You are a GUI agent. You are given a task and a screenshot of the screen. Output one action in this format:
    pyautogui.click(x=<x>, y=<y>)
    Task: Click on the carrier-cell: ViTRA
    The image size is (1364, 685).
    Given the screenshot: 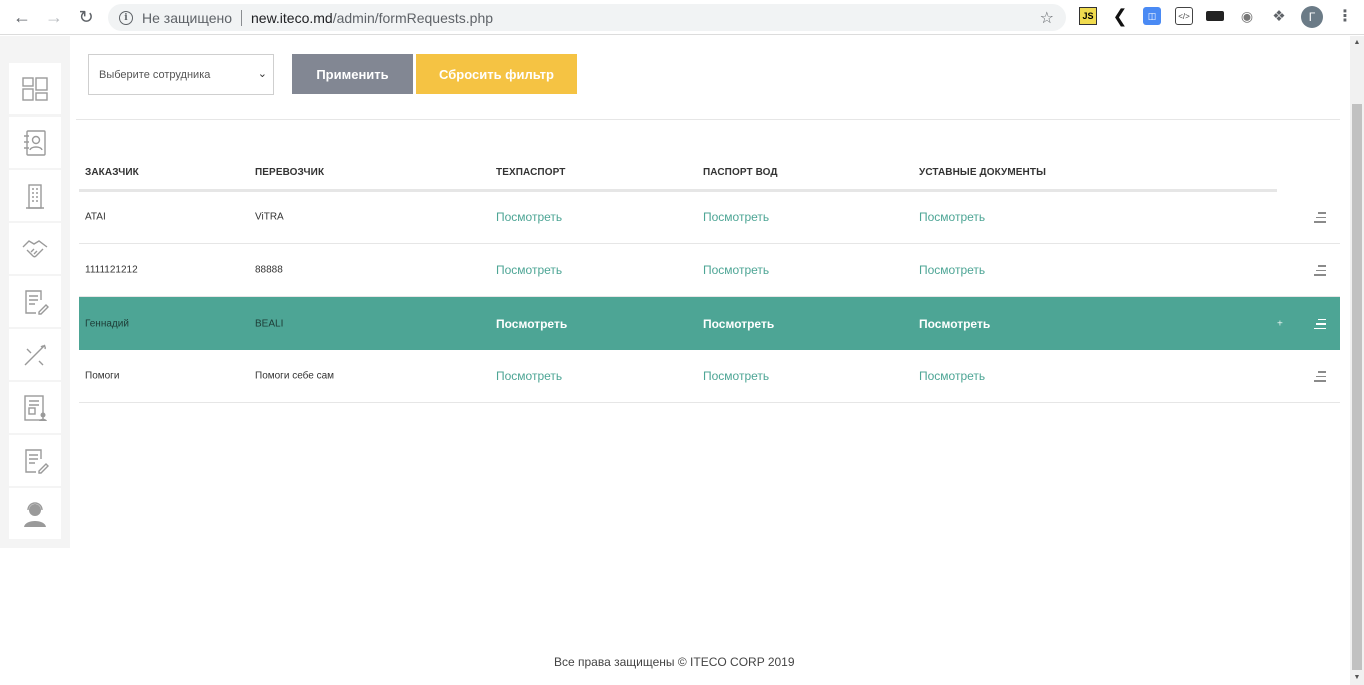 What is the action you would take?
    pyautogui.click(x=269, y=217)
    